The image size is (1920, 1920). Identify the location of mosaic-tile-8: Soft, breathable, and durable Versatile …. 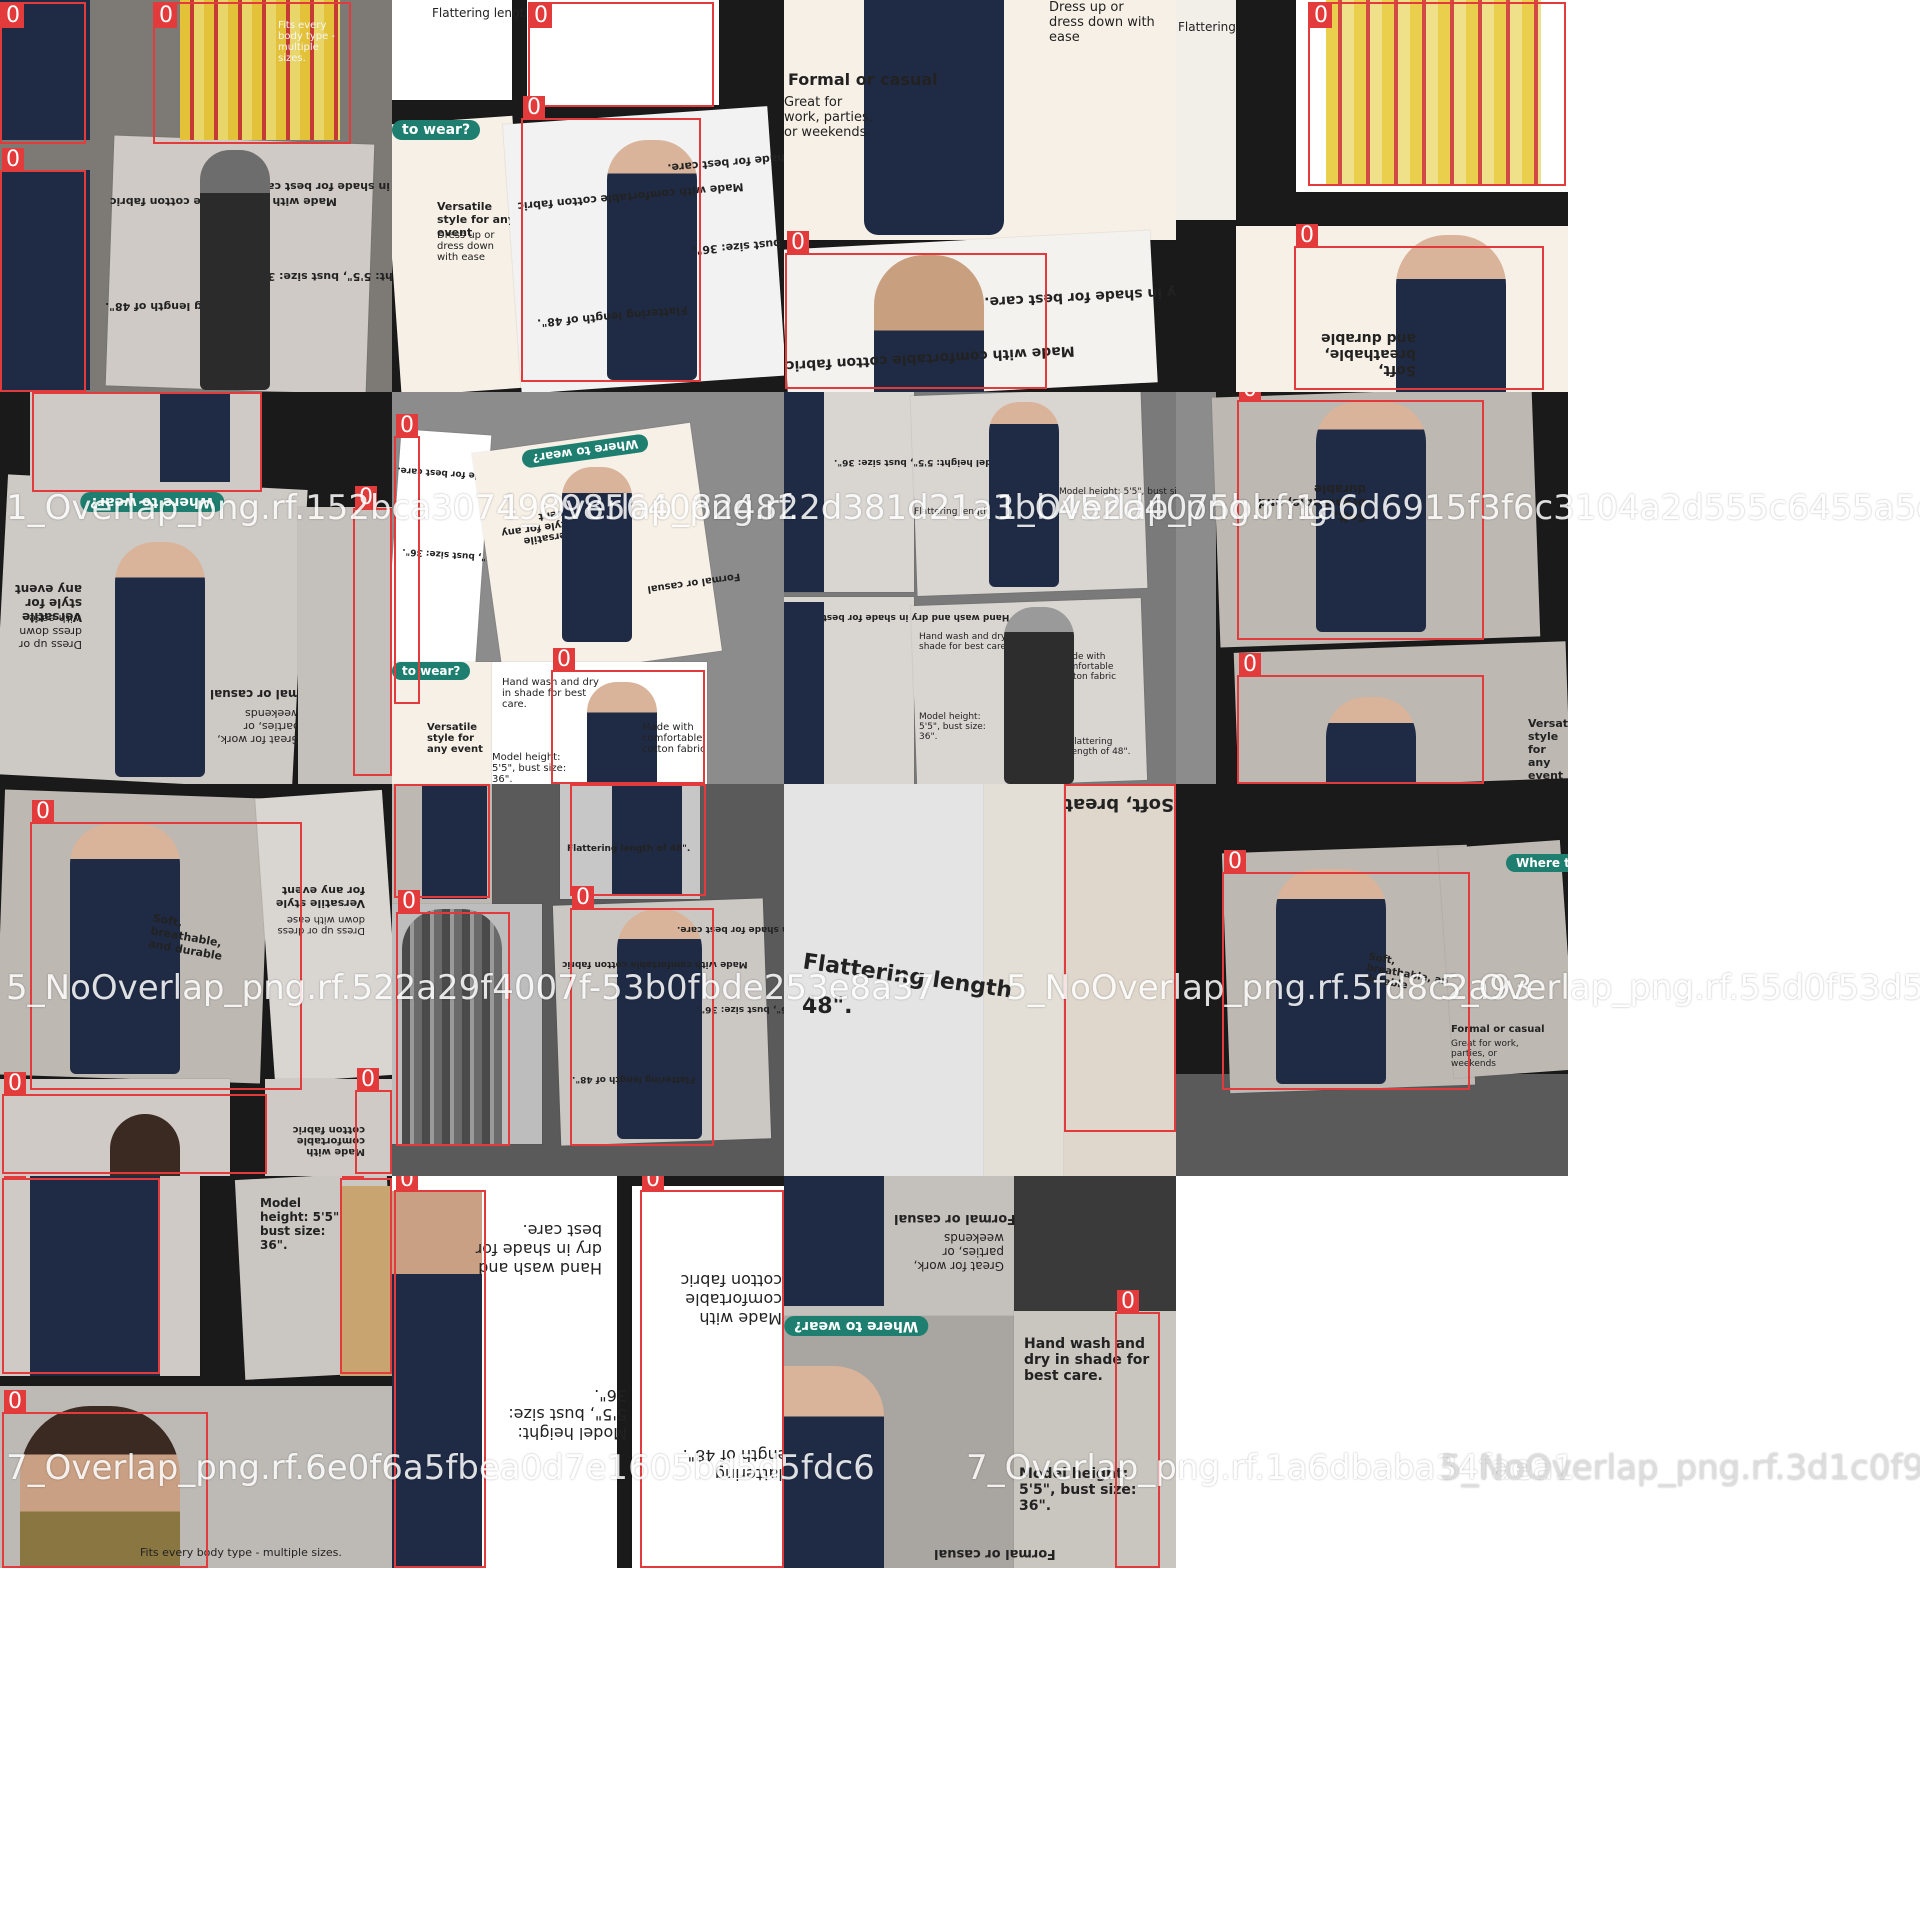
(1372, 588).